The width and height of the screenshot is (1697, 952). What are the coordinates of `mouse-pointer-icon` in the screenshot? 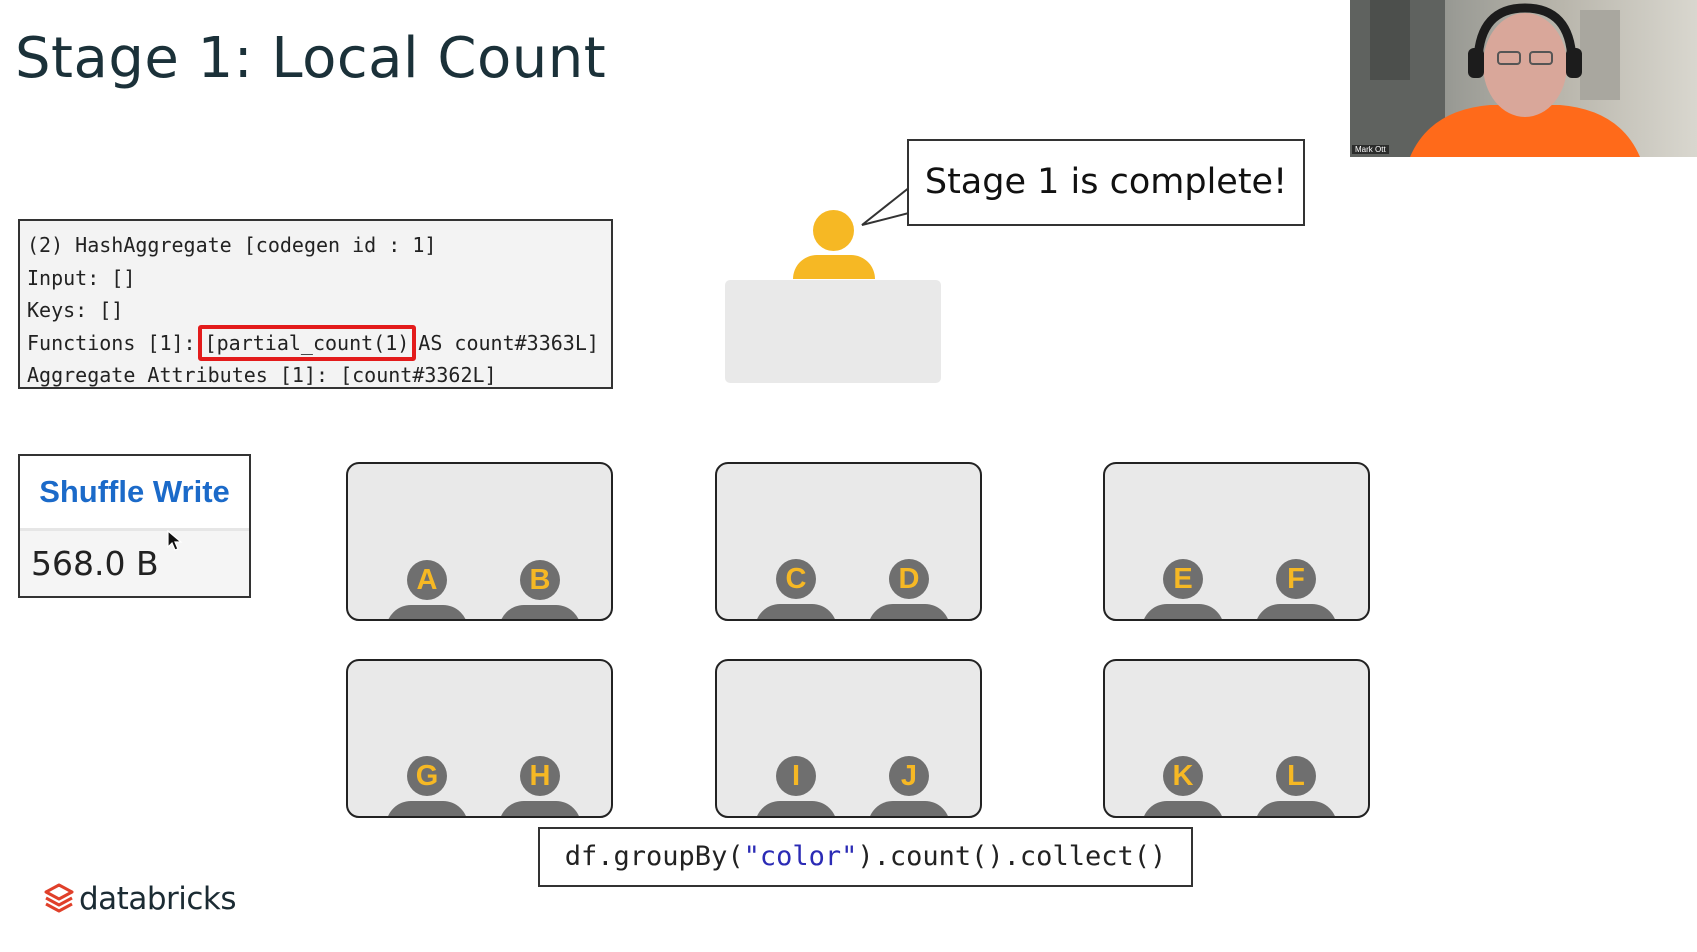 It's located at (175, 540).